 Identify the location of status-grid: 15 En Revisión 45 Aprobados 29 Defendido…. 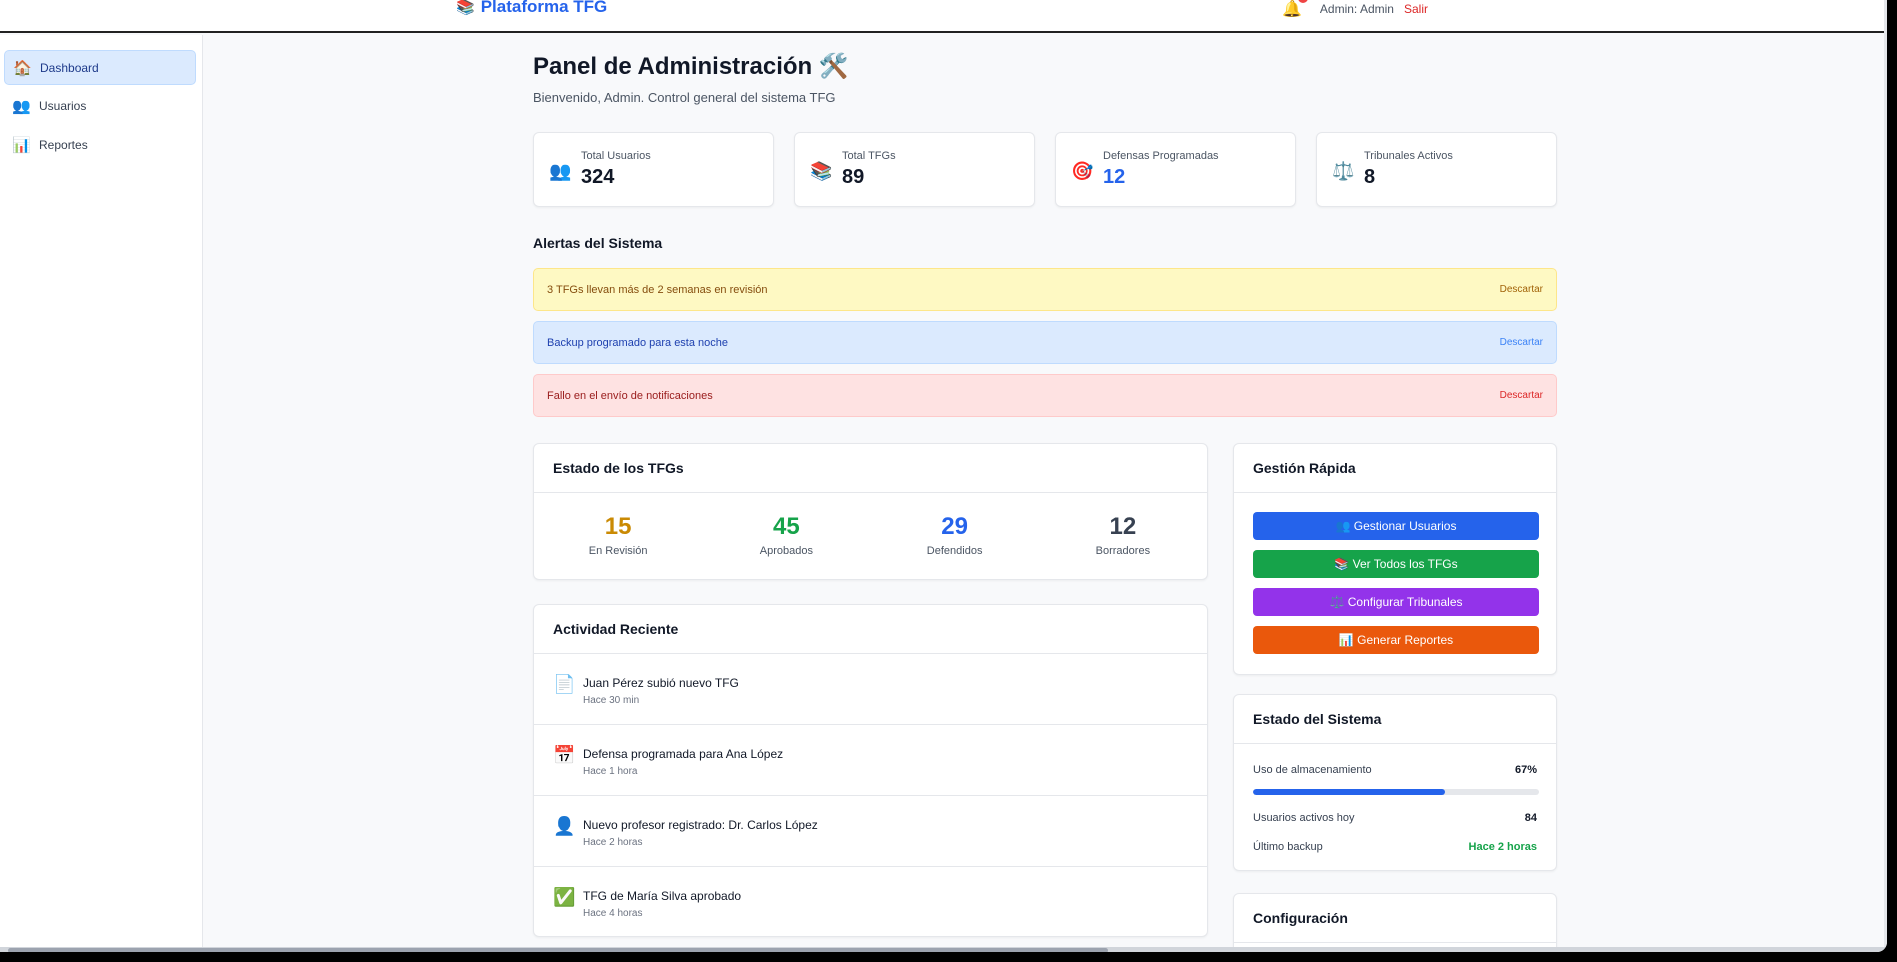
(870, 525).